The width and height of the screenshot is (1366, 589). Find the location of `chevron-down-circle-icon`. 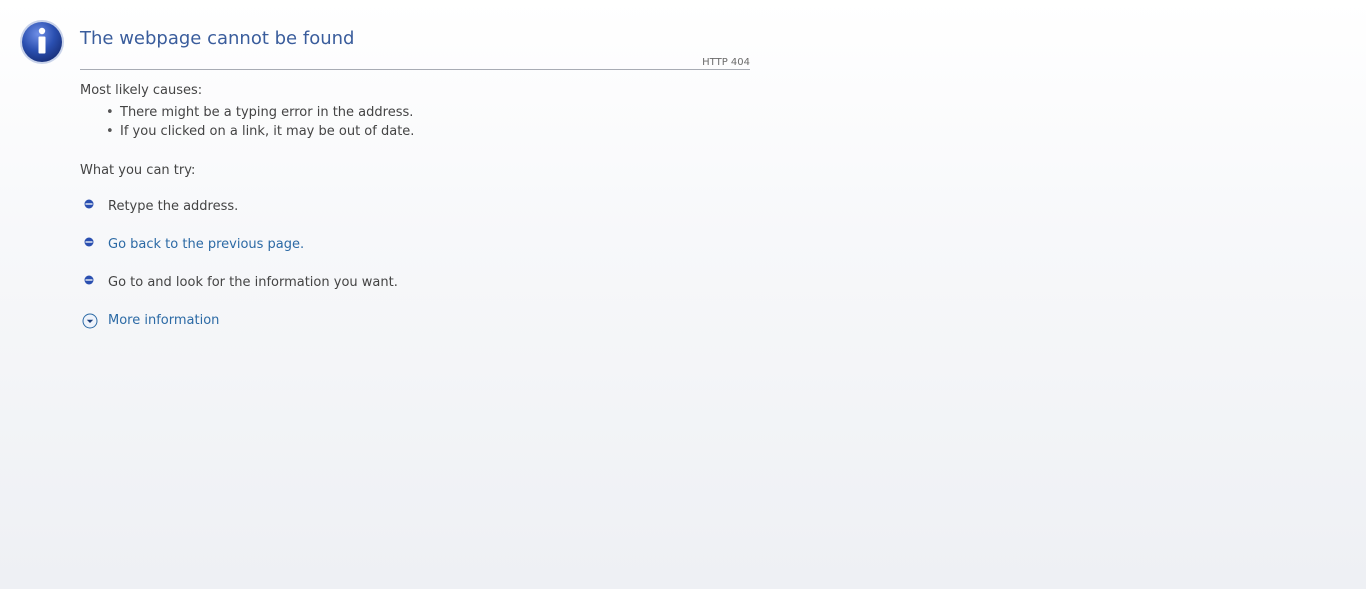

chevron-down-circle-icon is located at coordinates (90, 321).